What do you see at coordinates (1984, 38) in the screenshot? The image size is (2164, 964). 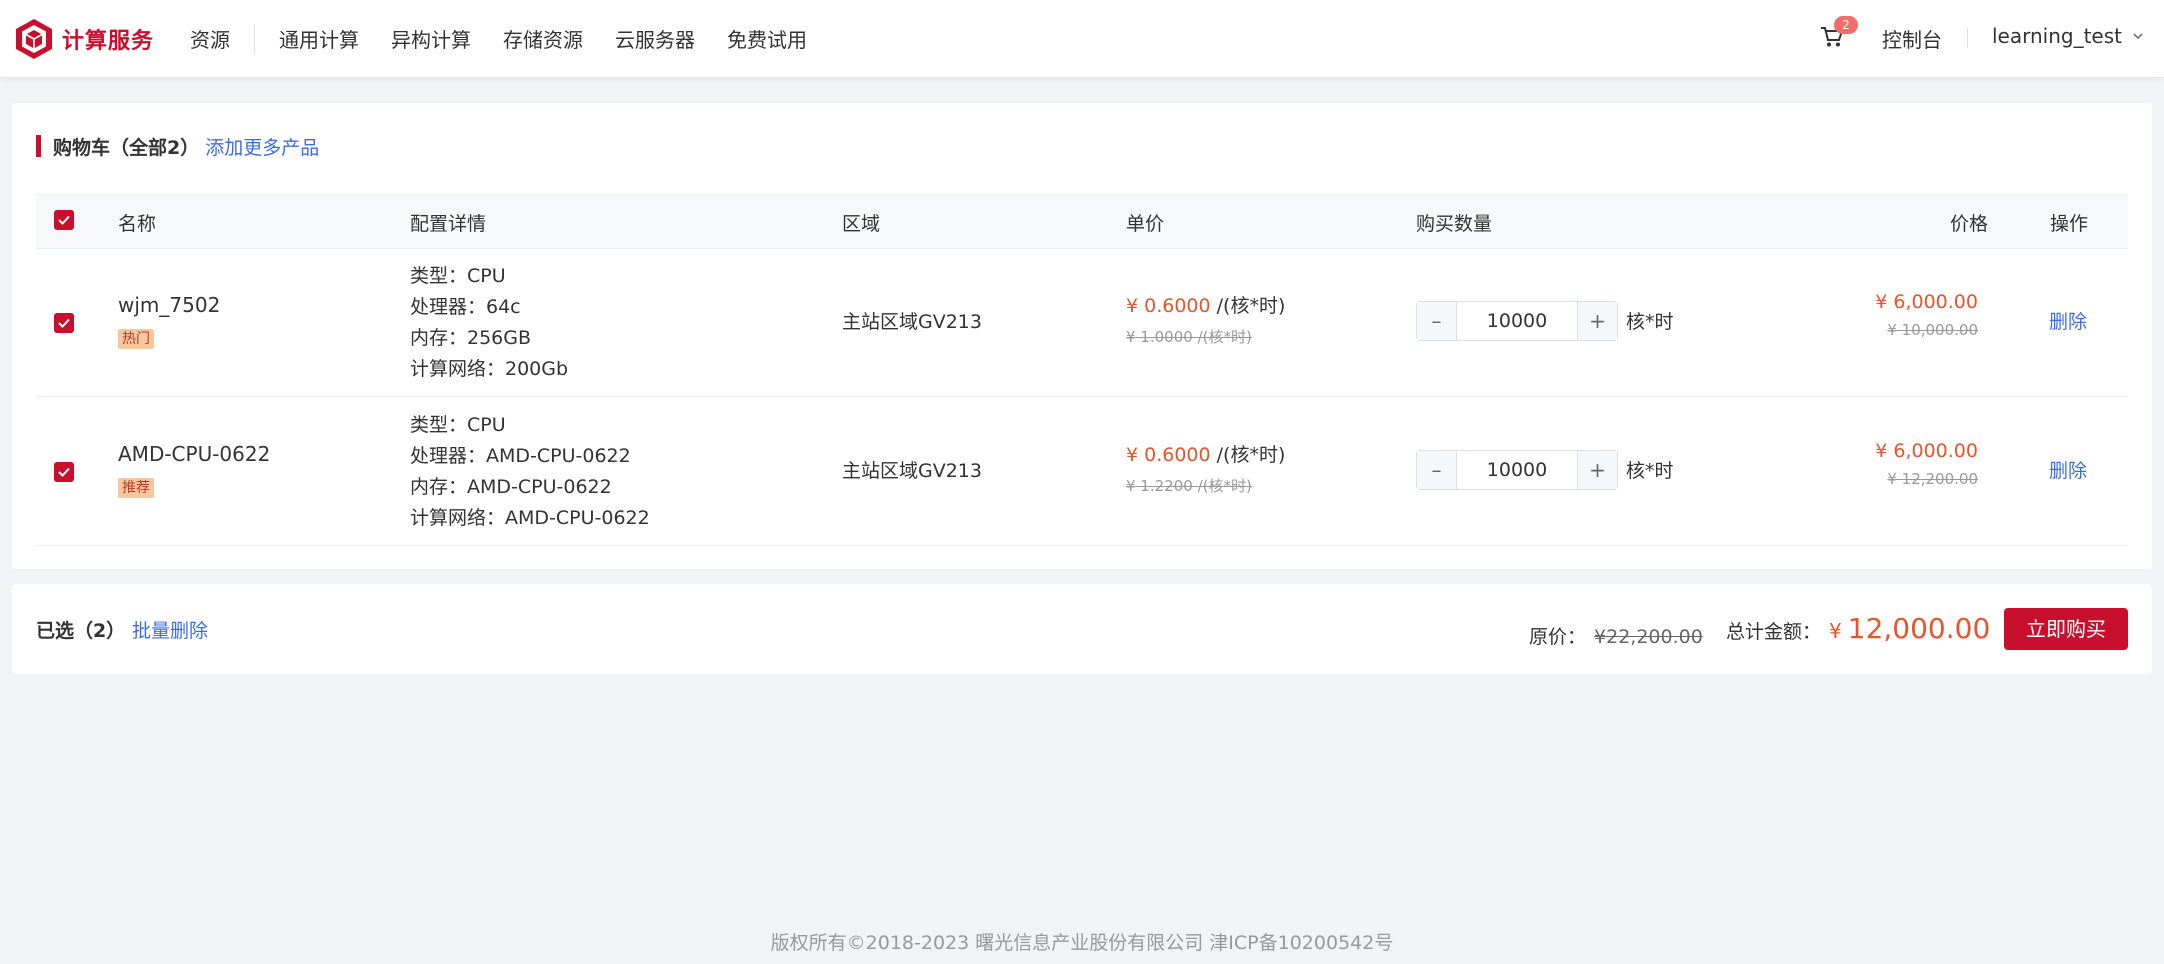 I see `header-right: 2 控制台 learning_test` at bounding box center [1984, 38].